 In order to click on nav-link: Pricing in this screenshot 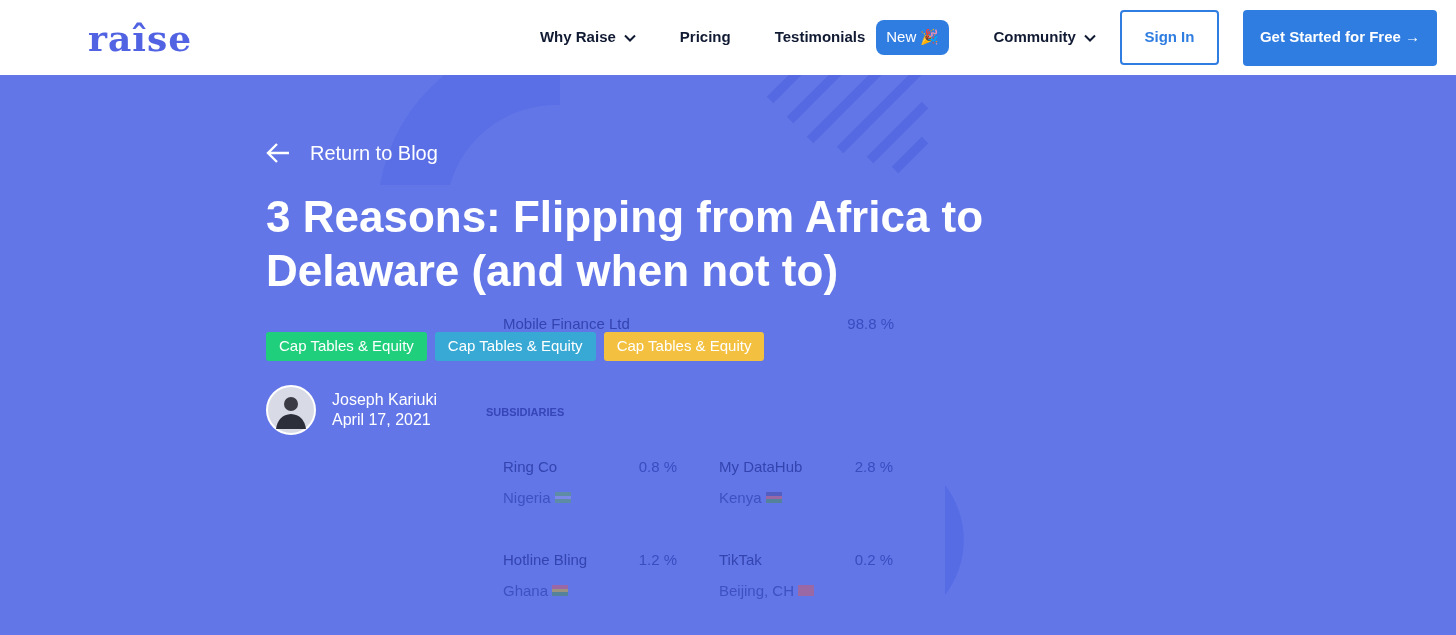, I will do `click(705, 37)`.